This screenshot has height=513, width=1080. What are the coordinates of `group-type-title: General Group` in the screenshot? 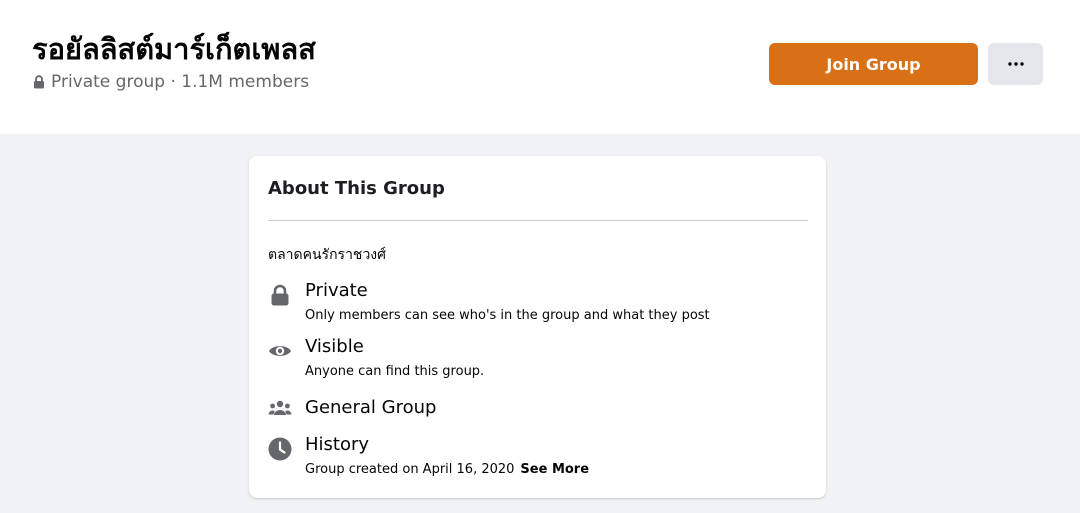 It's located at (371, 407).